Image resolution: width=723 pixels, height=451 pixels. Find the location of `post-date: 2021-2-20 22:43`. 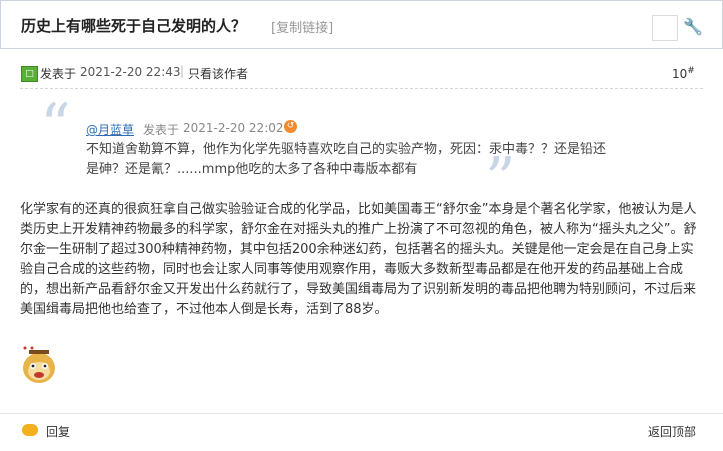

post-date: 2021-2-20 22:43 is located at coordinates (130, 72).